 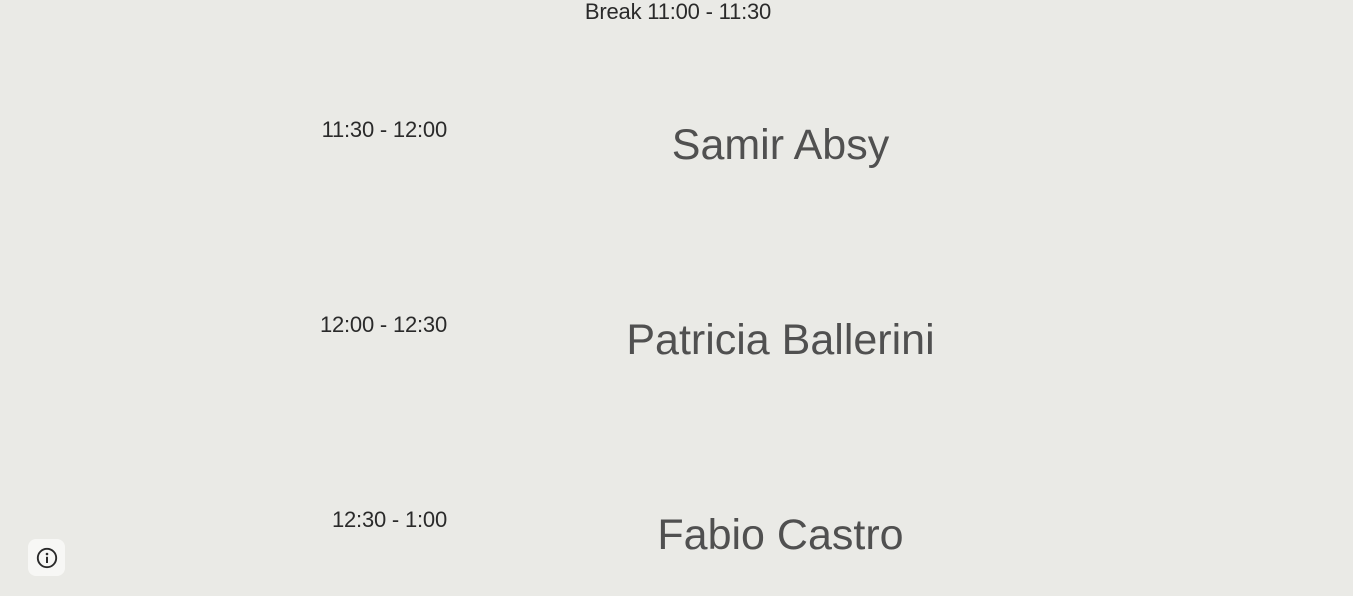 What do you see at coordinates (780, 145) in the screenshot?
I see `slot-speaker-name: Samir Absy` at bounding box center [780, 145].